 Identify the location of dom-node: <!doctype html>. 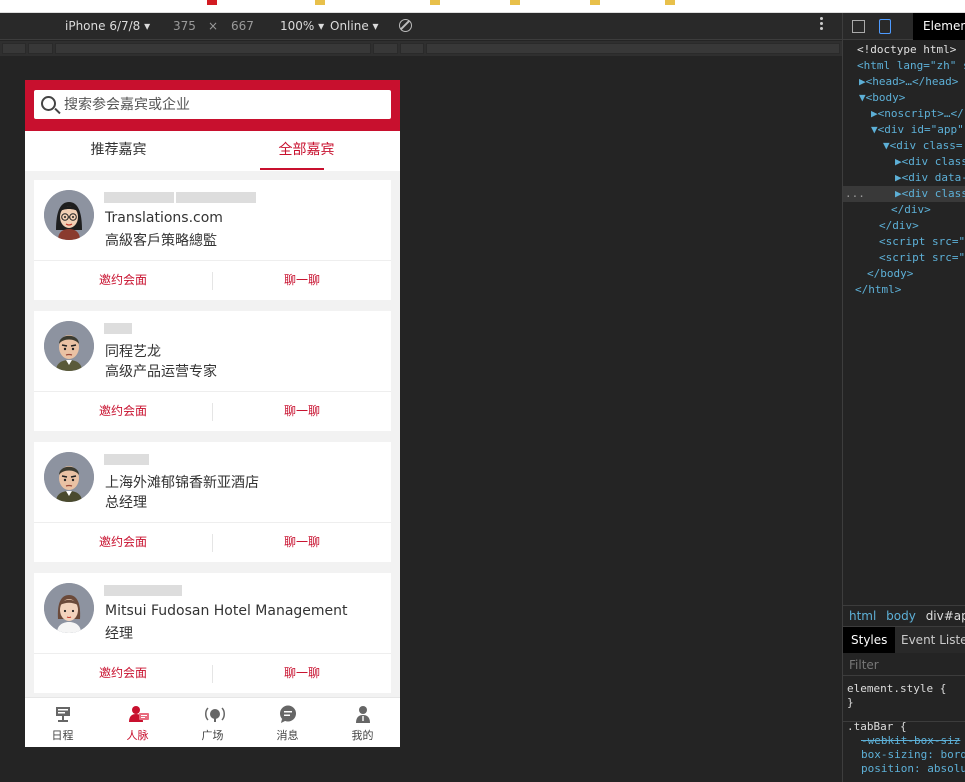
(904, 50).